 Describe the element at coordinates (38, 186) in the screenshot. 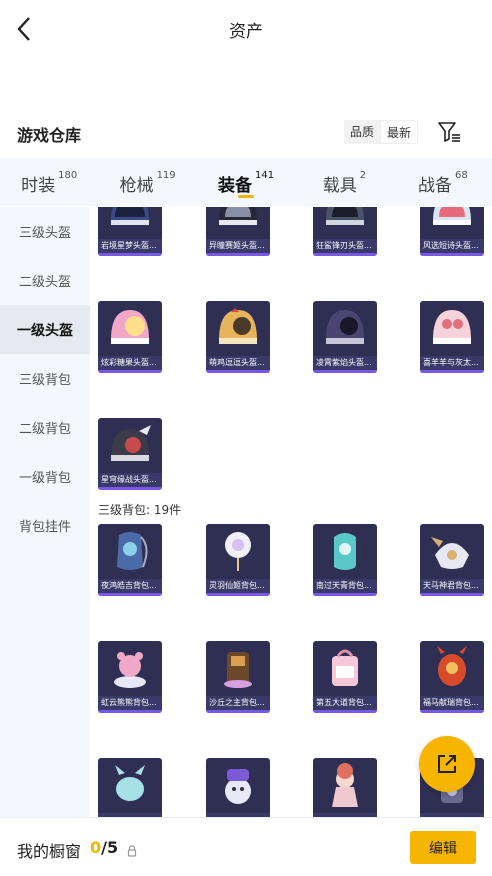

I see `tab-label: 时装` at that location.